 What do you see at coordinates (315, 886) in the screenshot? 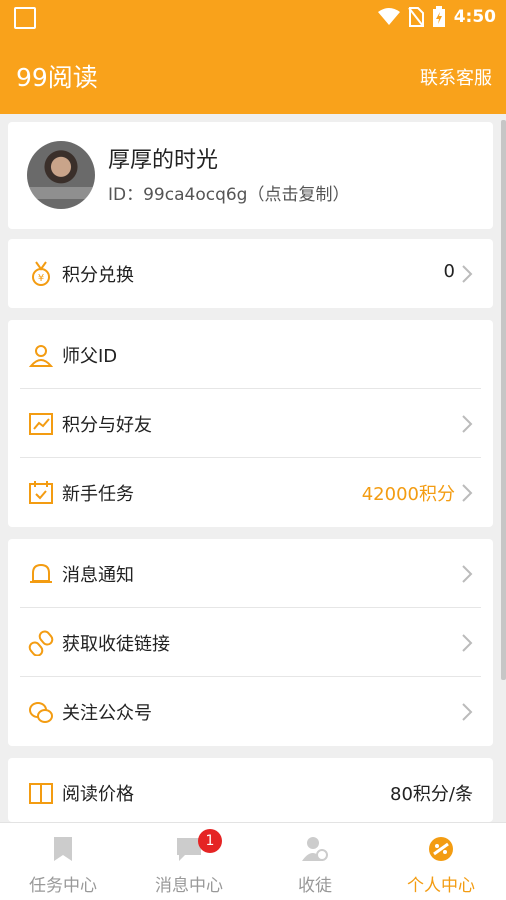
I see `tab-label: 收徒` at bounding box center [315, 886].